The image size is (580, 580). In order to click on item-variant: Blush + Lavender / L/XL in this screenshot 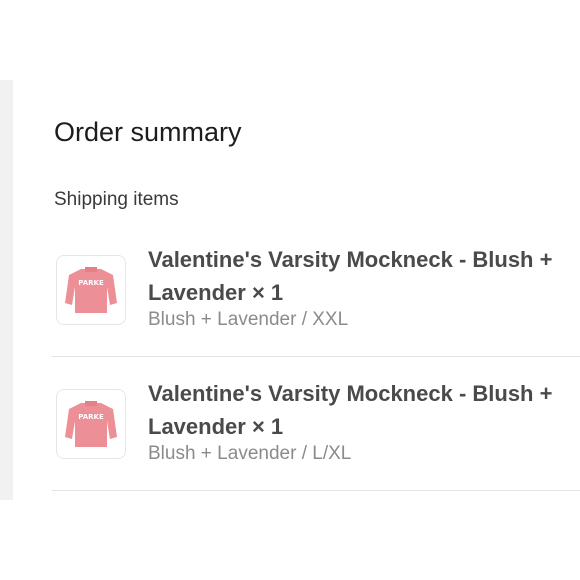, I will do `click(250, 453)`.